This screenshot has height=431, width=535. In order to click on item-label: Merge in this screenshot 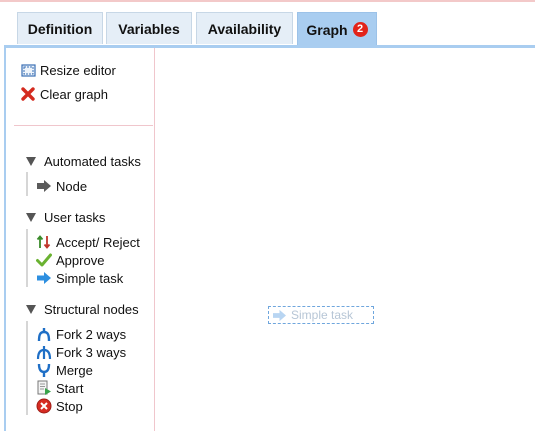, I will do `click(74, 370)`.